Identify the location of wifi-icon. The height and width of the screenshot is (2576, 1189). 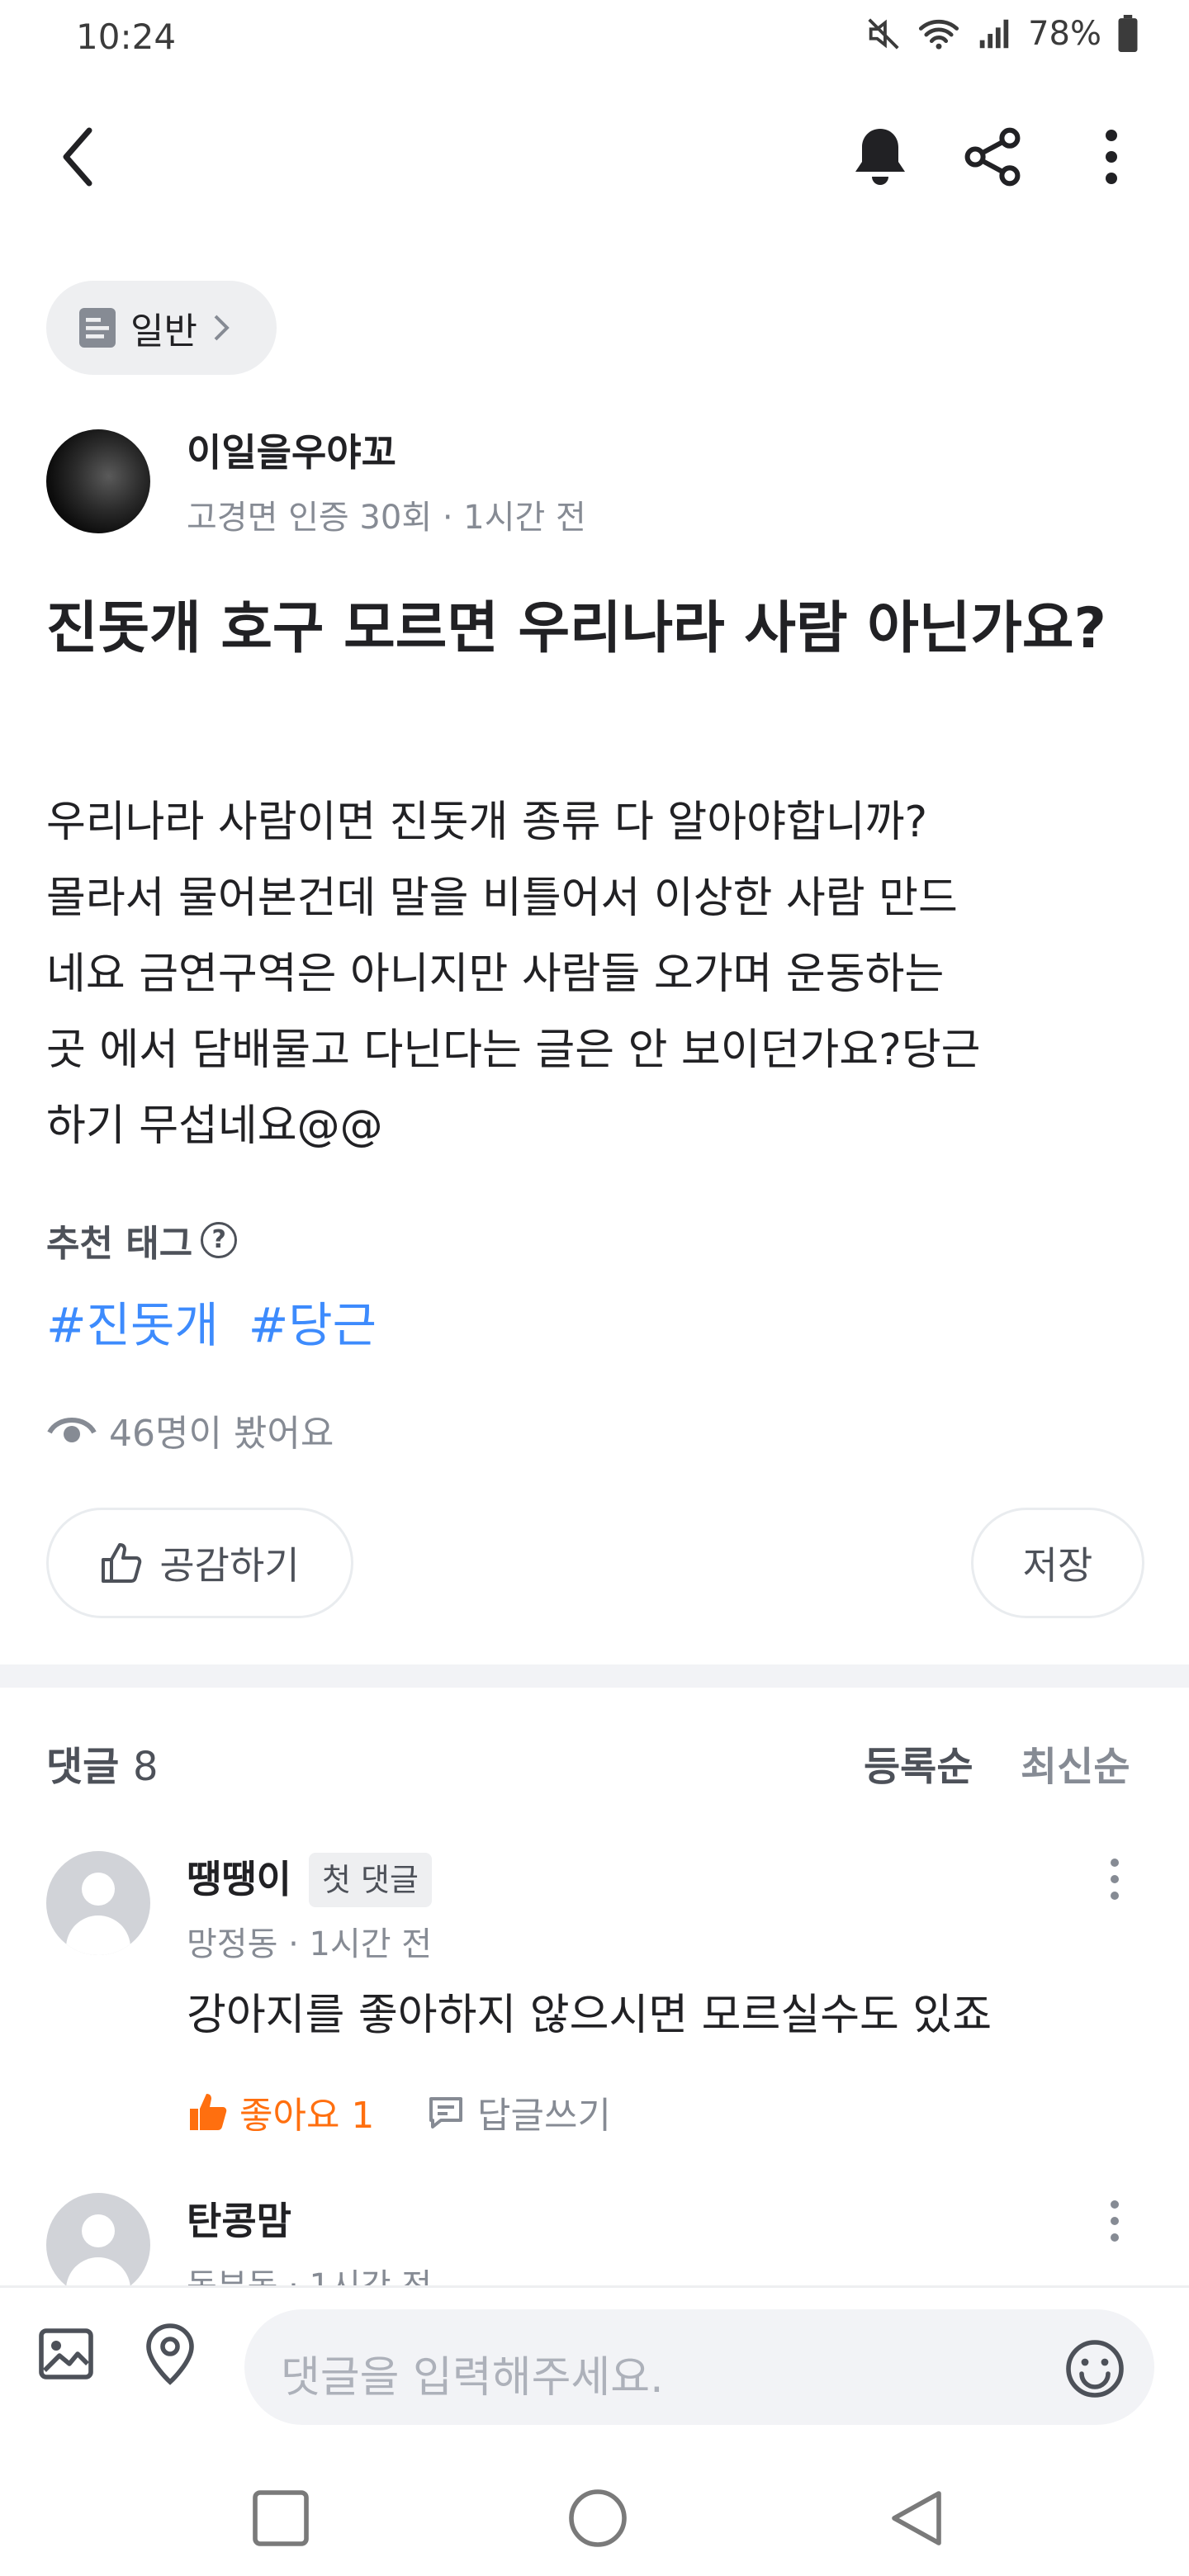
(939, 34).